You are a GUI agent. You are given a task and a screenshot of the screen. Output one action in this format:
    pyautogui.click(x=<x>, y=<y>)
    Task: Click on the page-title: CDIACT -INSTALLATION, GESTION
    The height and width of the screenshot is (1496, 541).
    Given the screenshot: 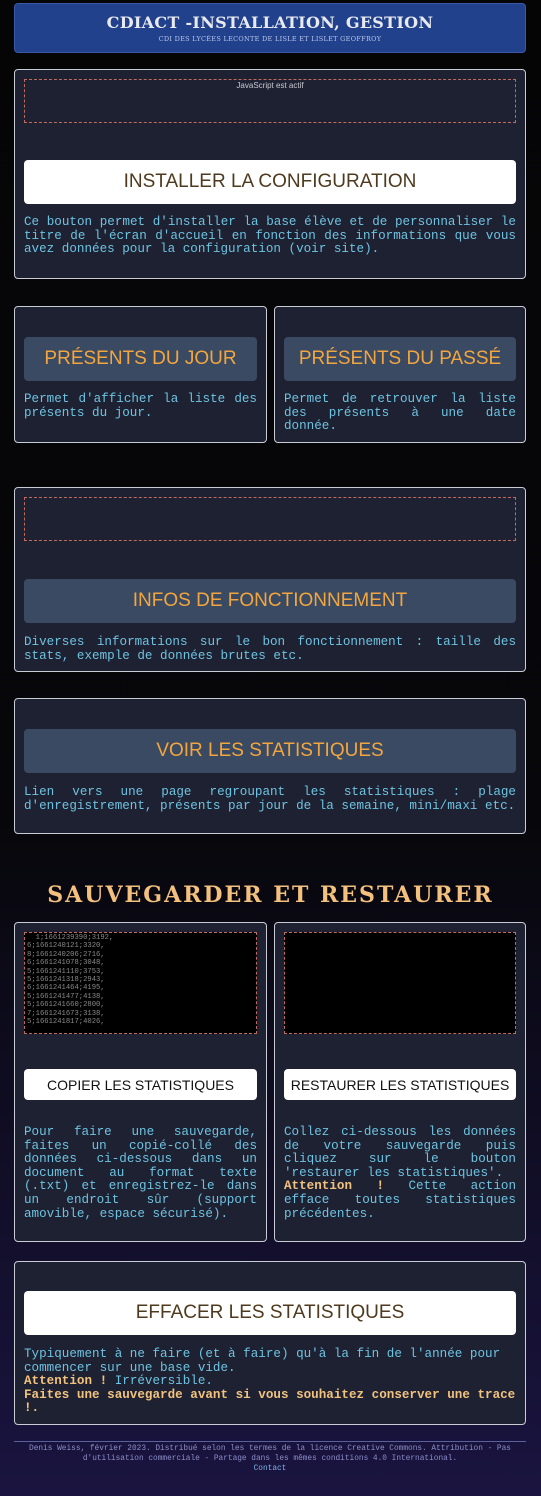 What is the action you would take?
    pyautogui.click(x=270, y=22)
    